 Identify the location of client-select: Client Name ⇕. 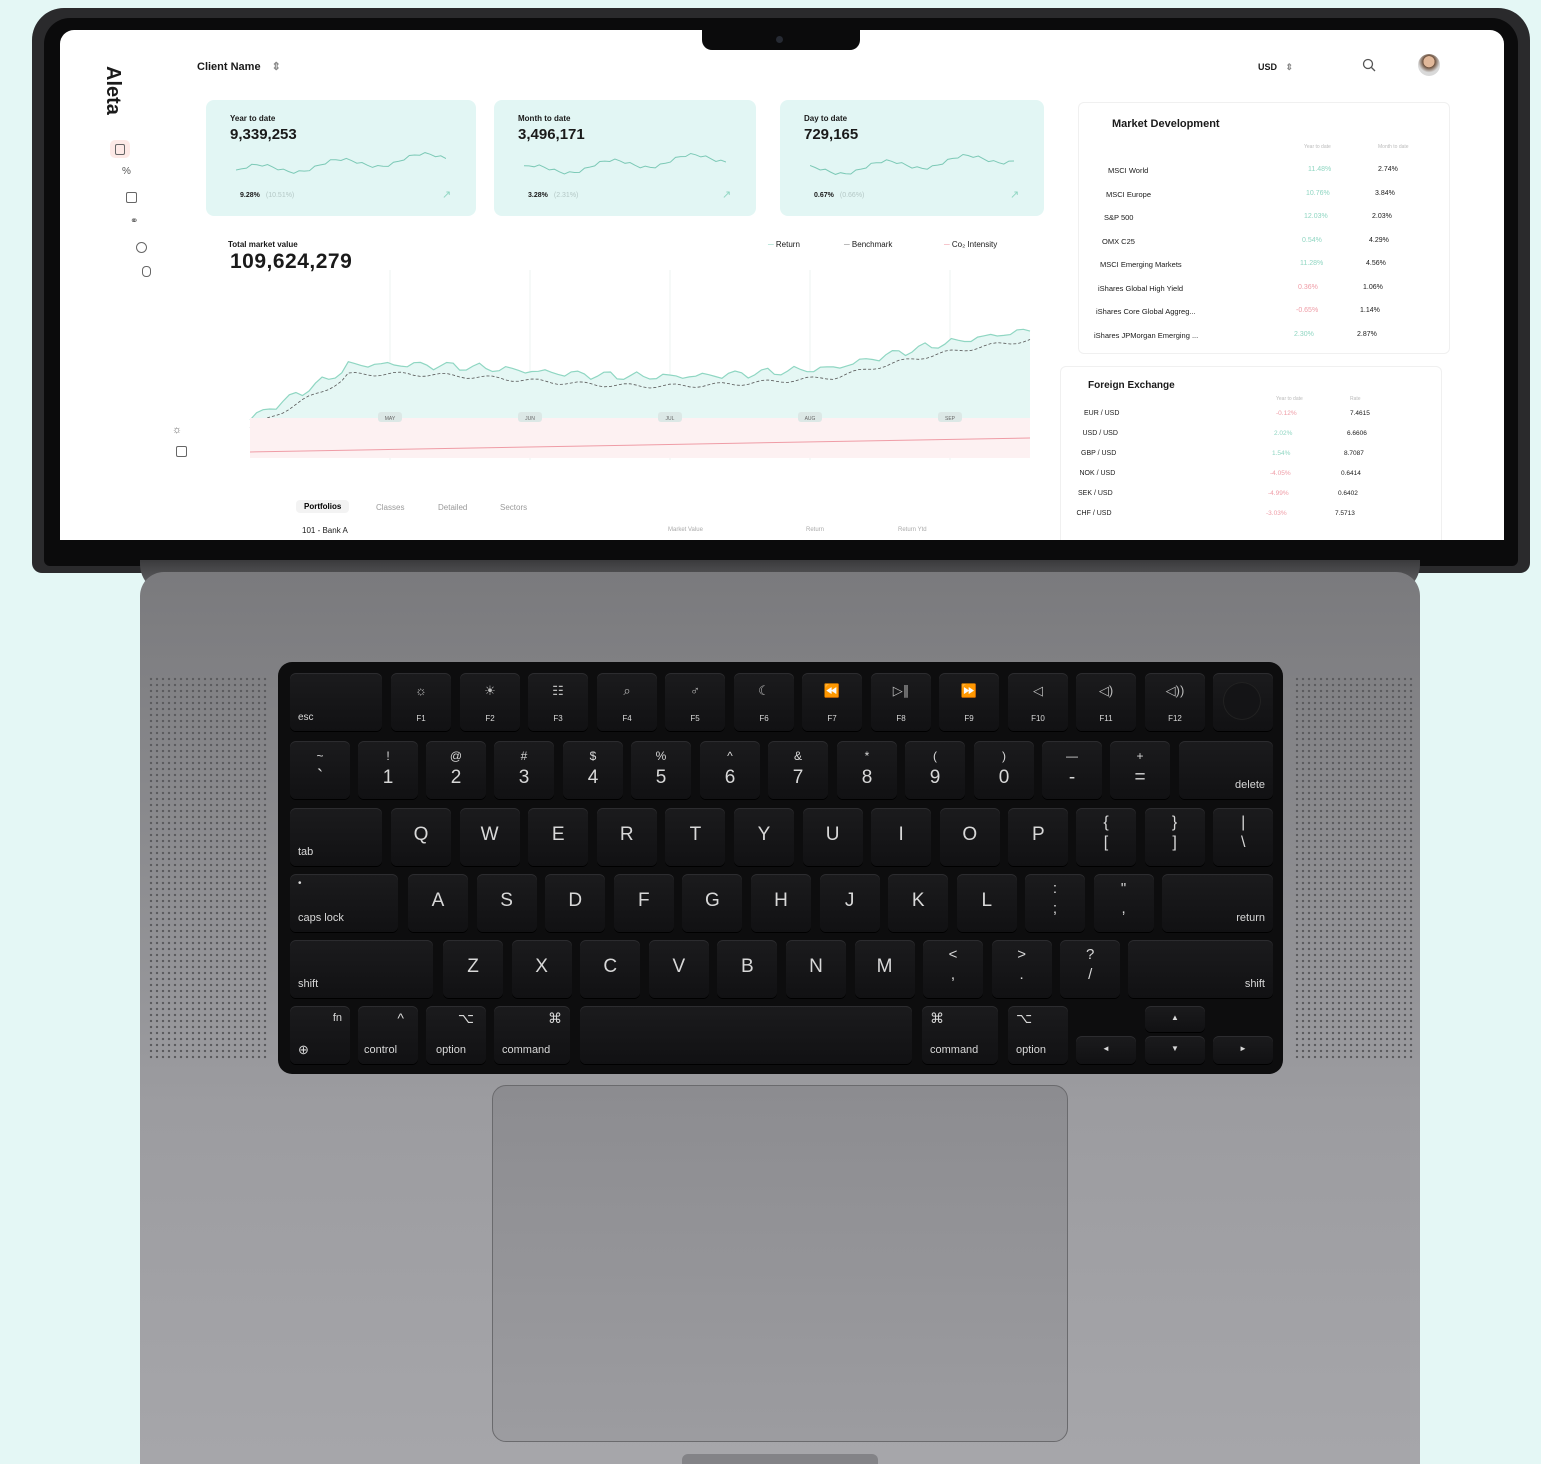
(239, 66).